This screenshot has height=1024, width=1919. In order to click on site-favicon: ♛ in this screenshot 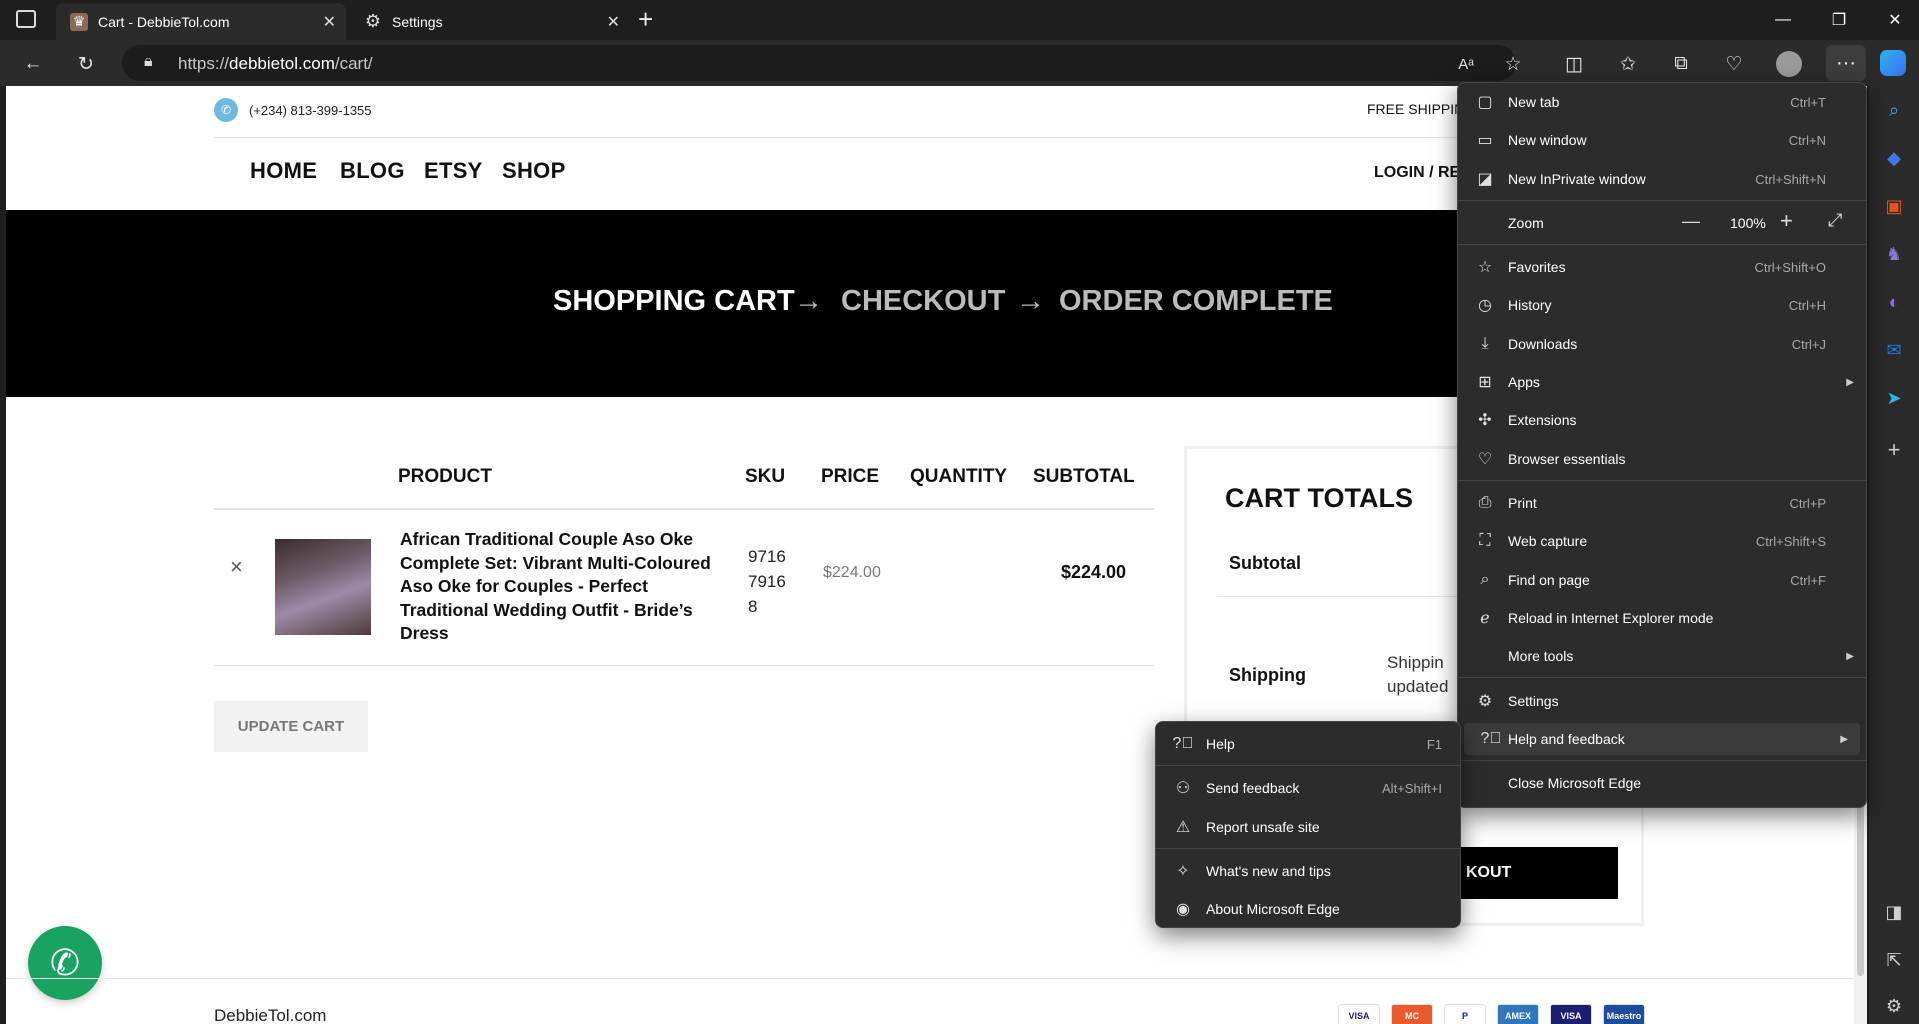, I will do `click(79, 21)`.